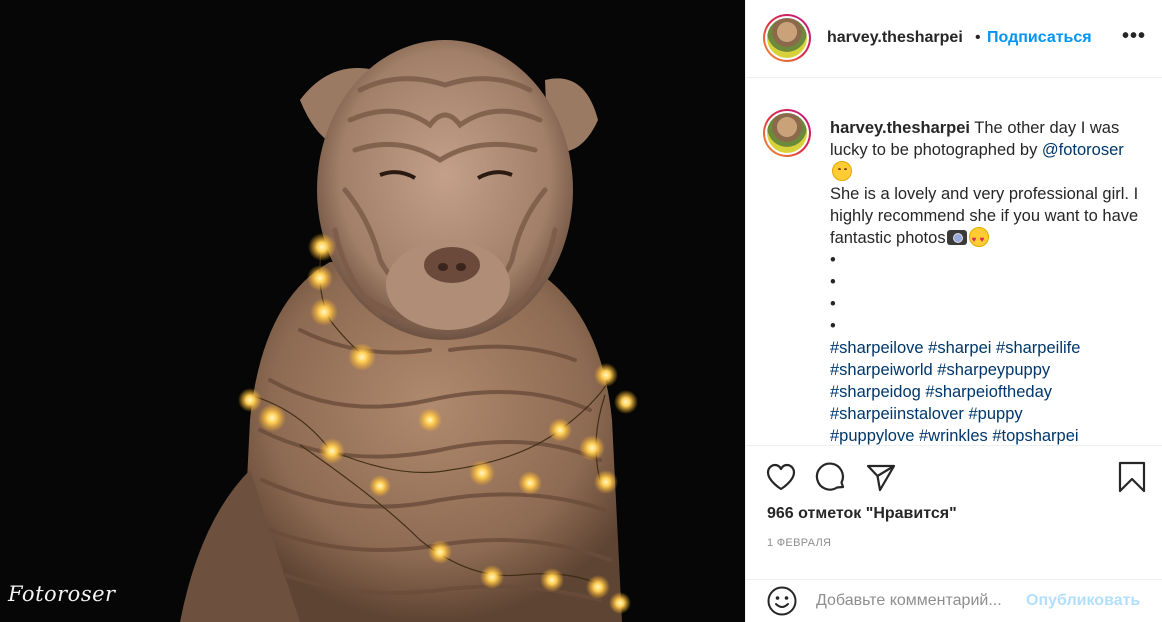  I want to click on hashtag-line: #sharpeilove #sharpei #sharpeilife, so click(988, 348).